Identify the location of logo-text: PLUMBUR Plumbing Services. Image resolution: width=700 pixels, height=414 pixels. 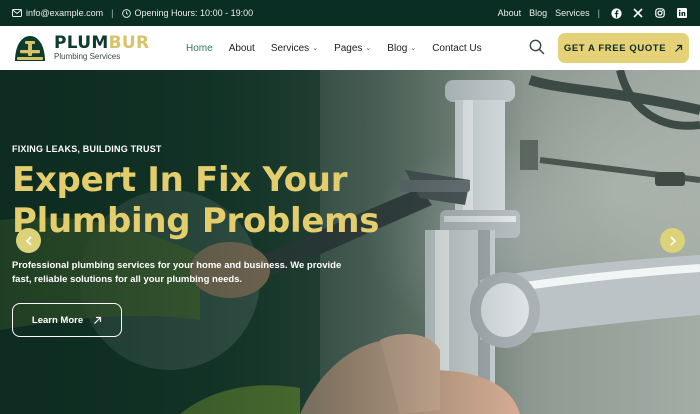
(101, 48).